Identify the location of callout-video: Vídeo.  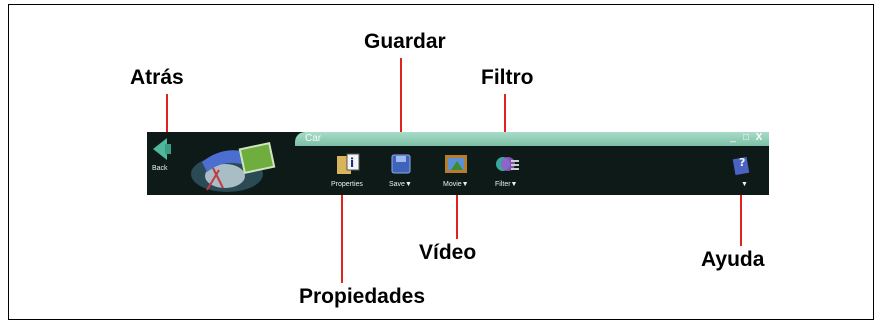
(448, 252).